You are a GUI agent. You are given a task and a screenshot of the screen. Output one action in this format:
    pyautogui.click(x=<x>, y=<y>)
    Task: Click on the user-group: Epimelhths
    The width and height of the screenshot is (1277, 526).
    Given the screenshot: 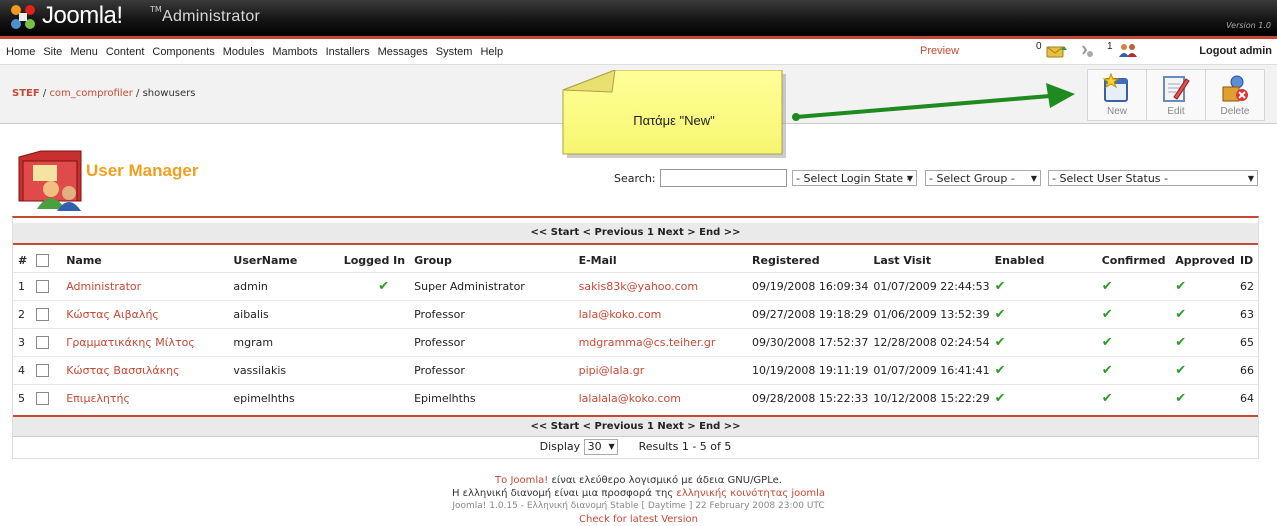 What is the action you would take?
    pyautogui.click(x=491, y=398)
    